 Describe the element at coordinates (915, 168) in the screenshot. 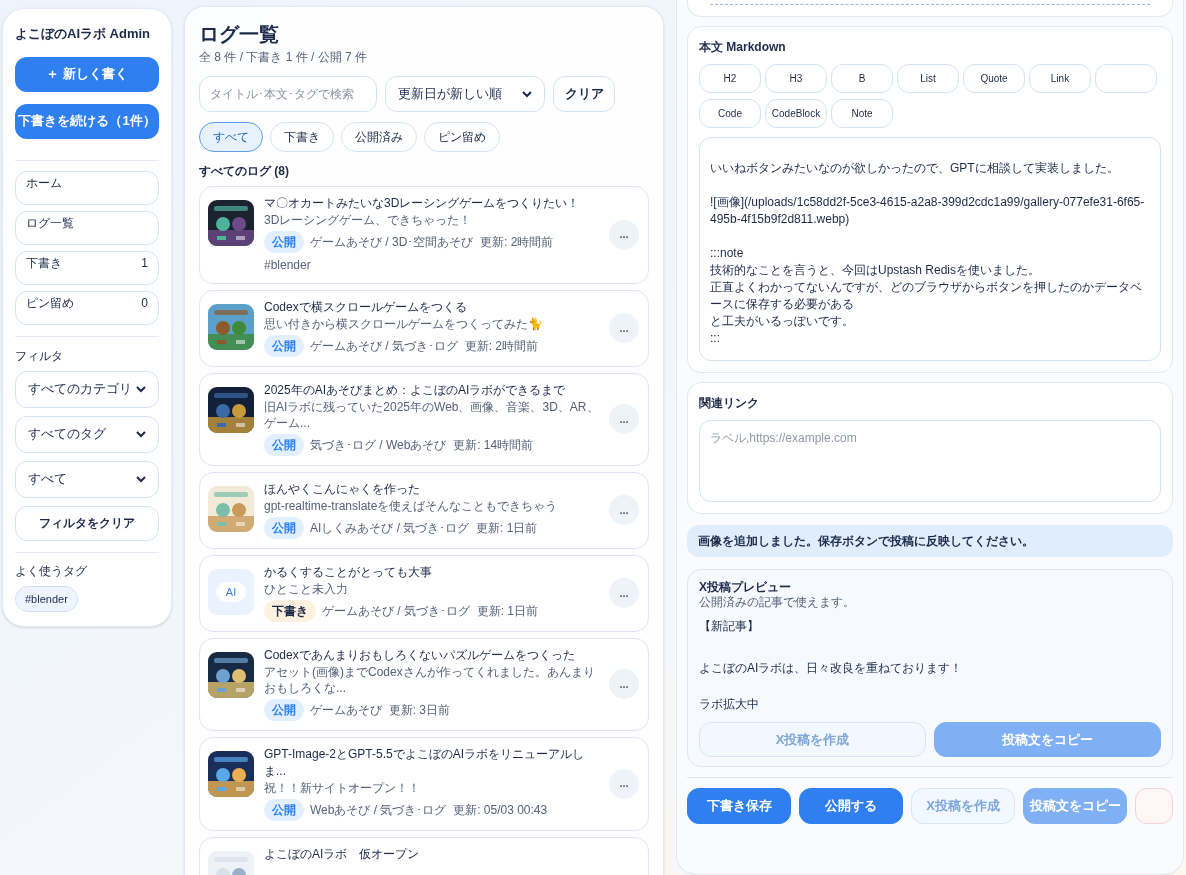

I see `text-line: いいねボタンみたいなのが欲しかったので、GPTに相談して実装しました。` at that location.